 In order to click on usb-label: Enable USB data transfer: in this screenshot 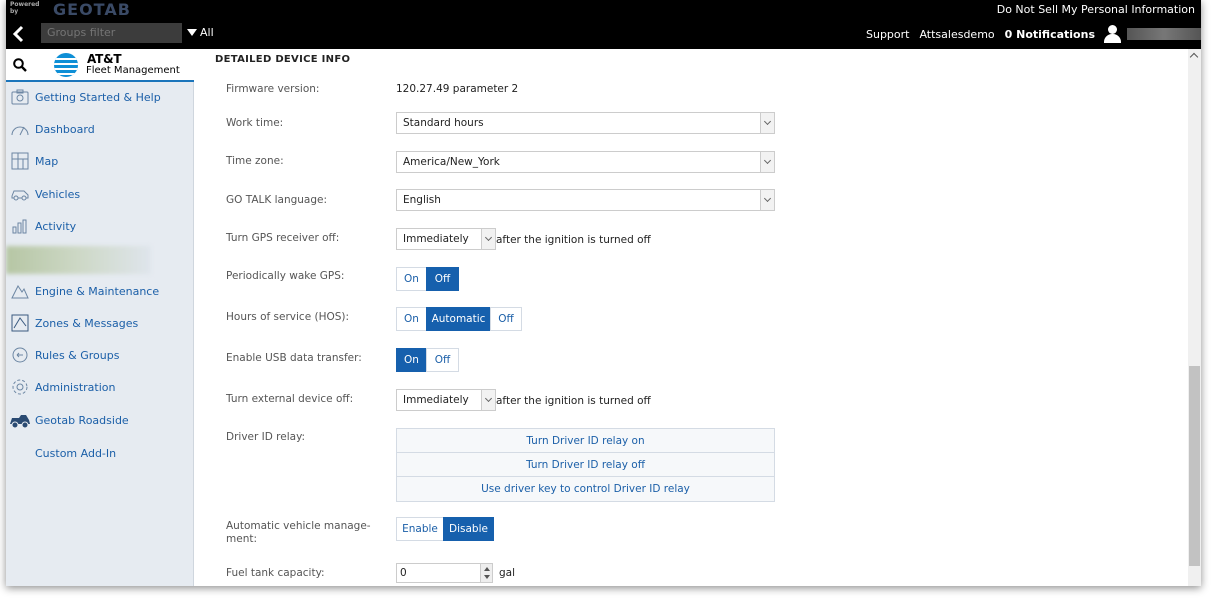, I will do `click(294, 358)`.